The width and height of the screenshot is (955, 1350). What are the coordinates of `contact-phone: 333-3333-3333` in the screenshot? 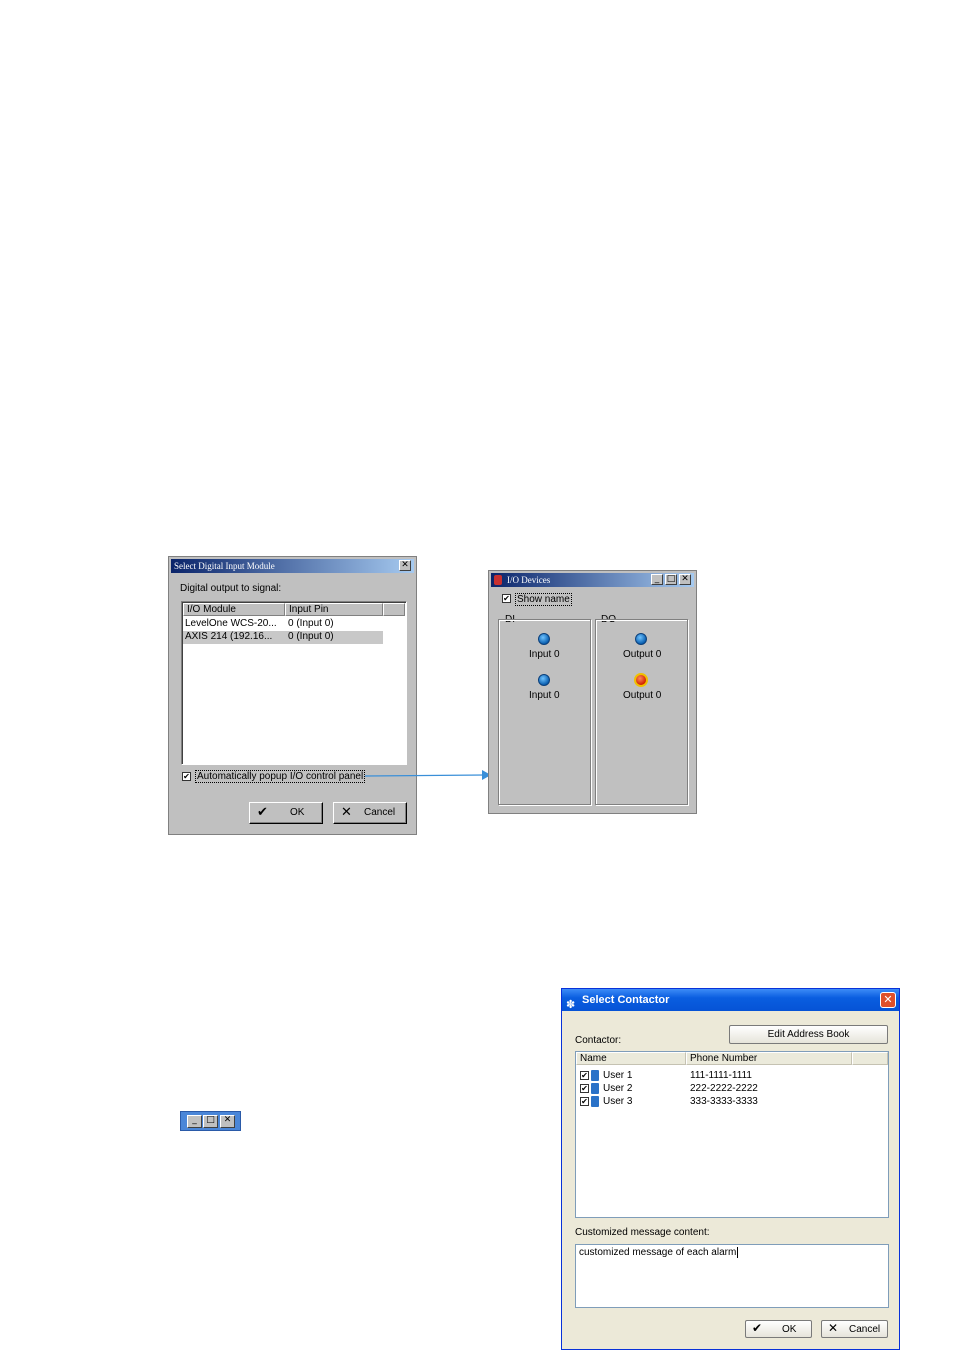 It's located at (724, 1101).